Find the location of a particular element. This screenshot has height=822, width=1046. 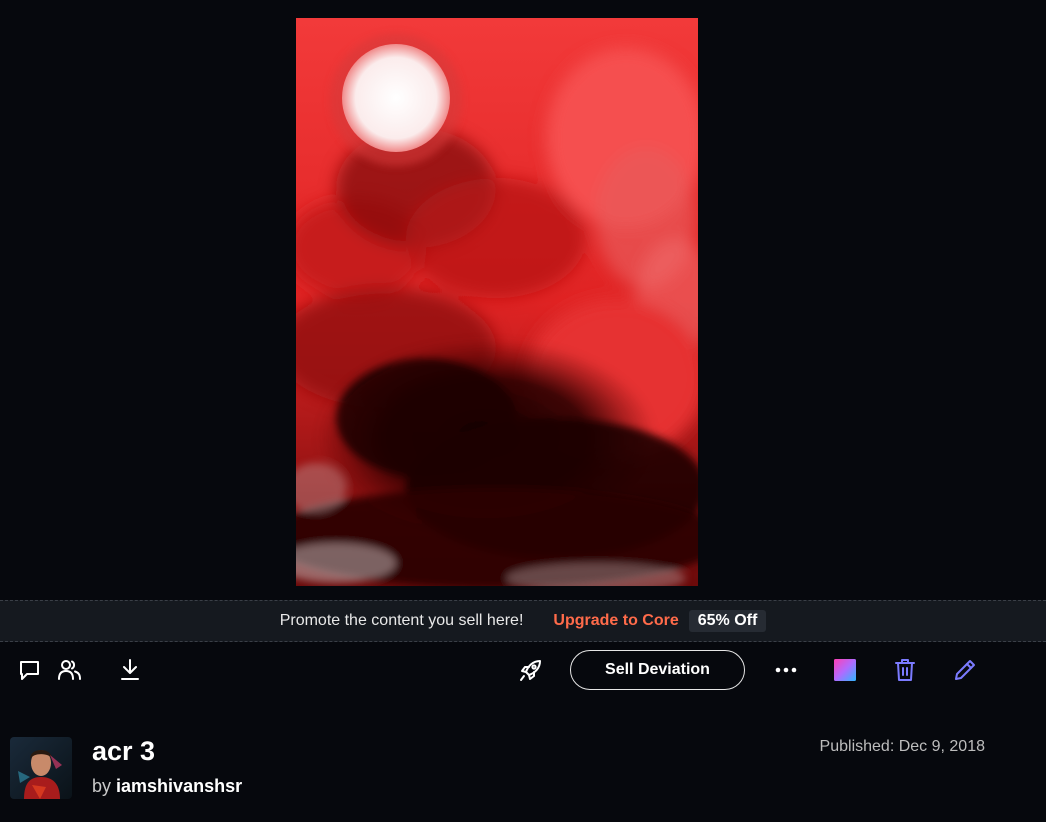

author-avatar is located at coordinates (41, 768).